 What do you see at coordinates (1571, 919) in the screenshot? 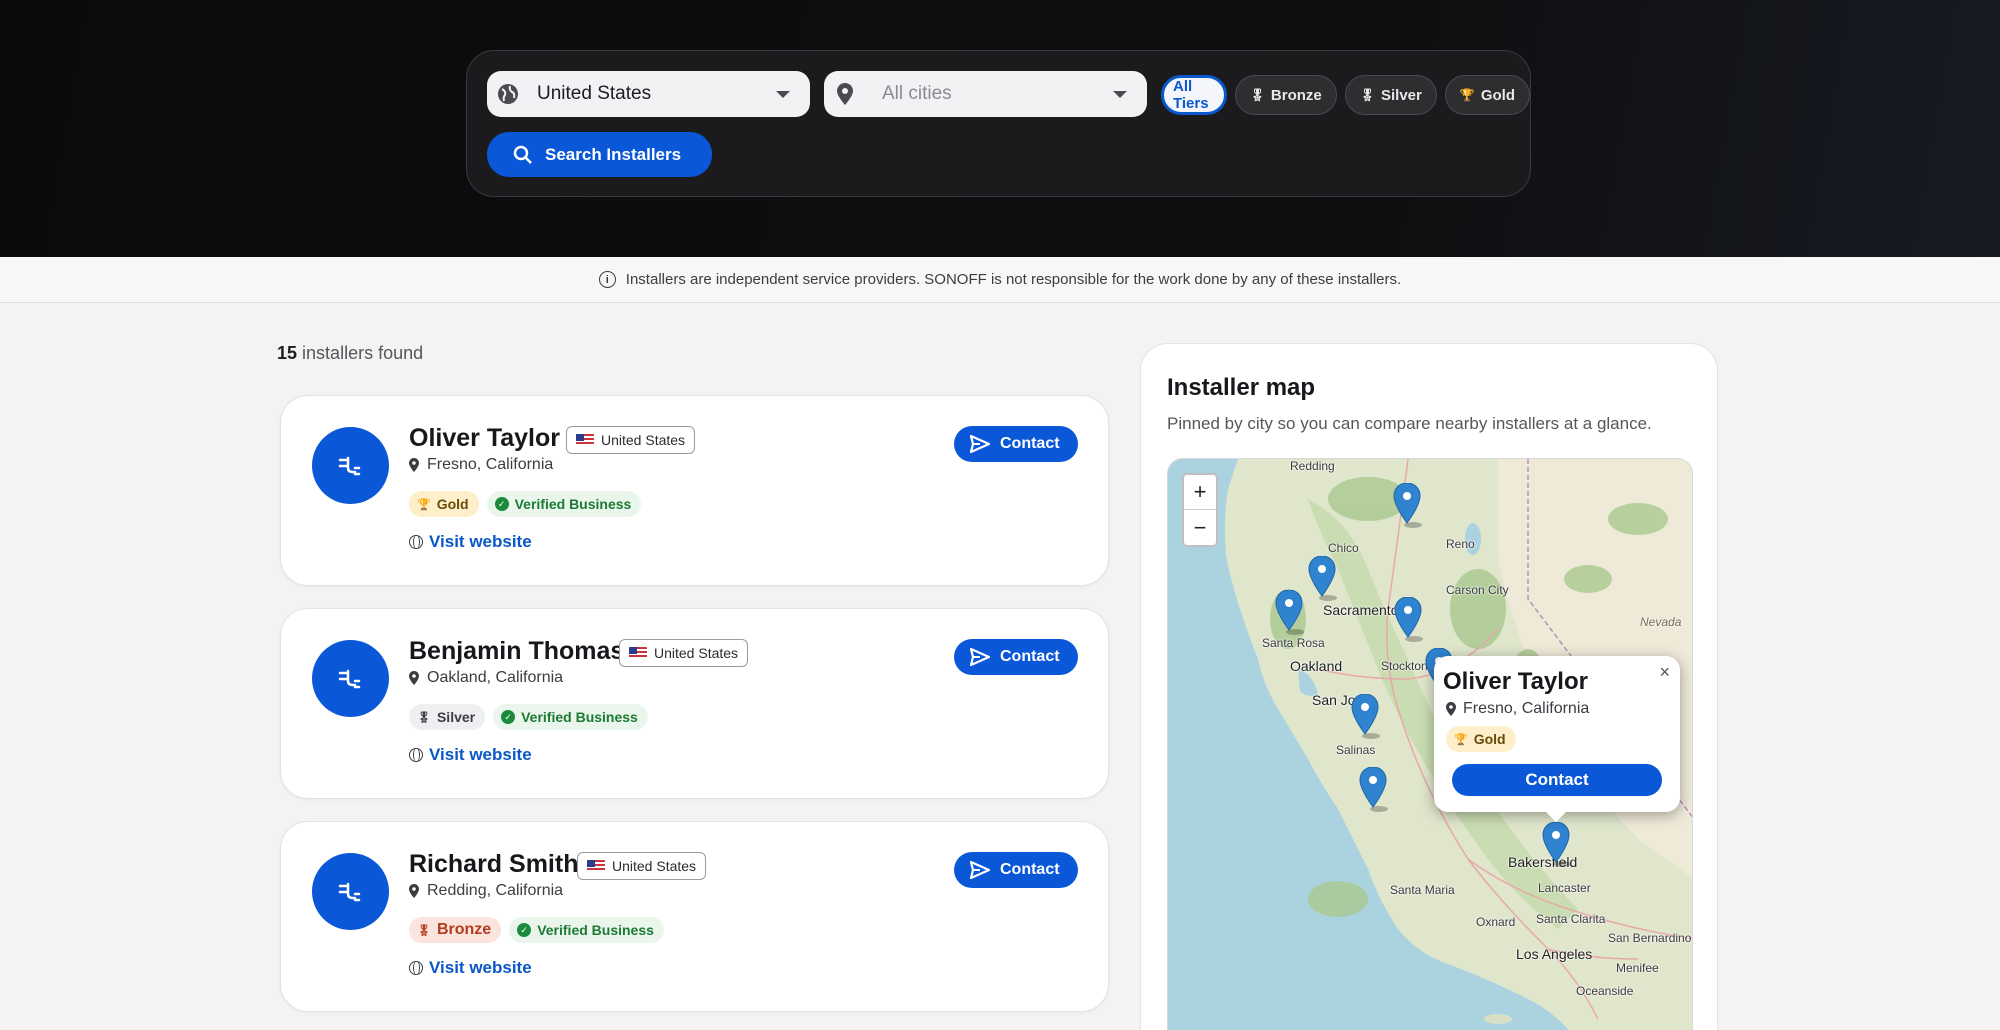
I see `city-label: Santa Clarita` at bounding box center [1571, 919].